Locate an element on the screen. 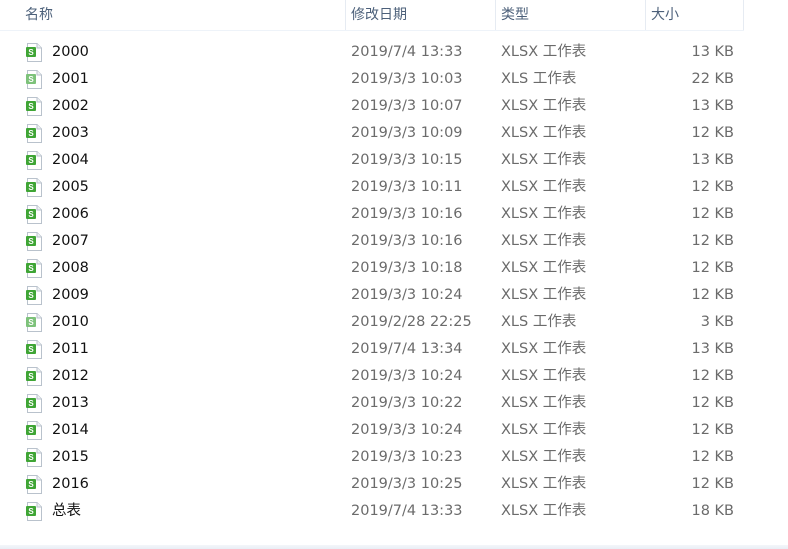 The height and width of the screenshot is (549, 788). file-name: 2006 is located at coordinates (70, 214).